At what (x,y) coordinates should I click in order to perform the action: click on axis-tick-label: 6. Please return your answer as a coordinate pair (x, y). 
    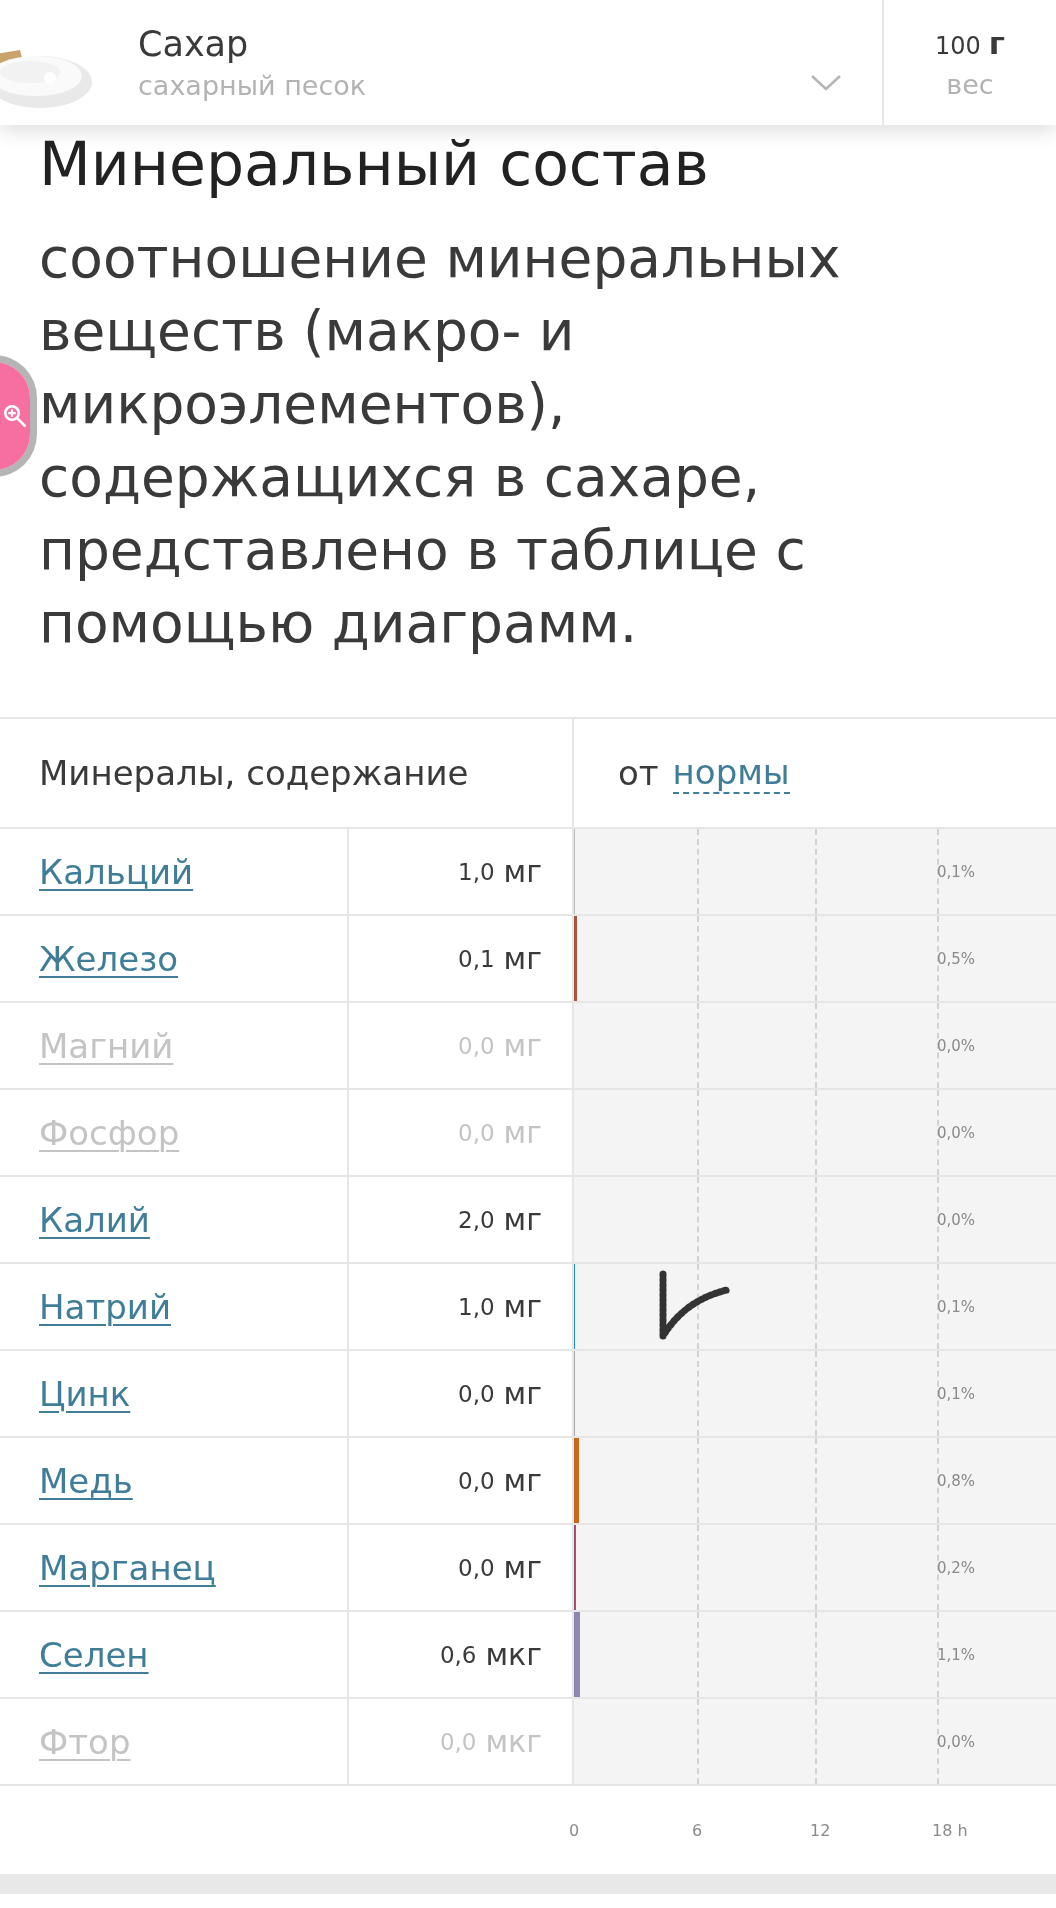
    Looking at the image, I should click on (697, 1830).